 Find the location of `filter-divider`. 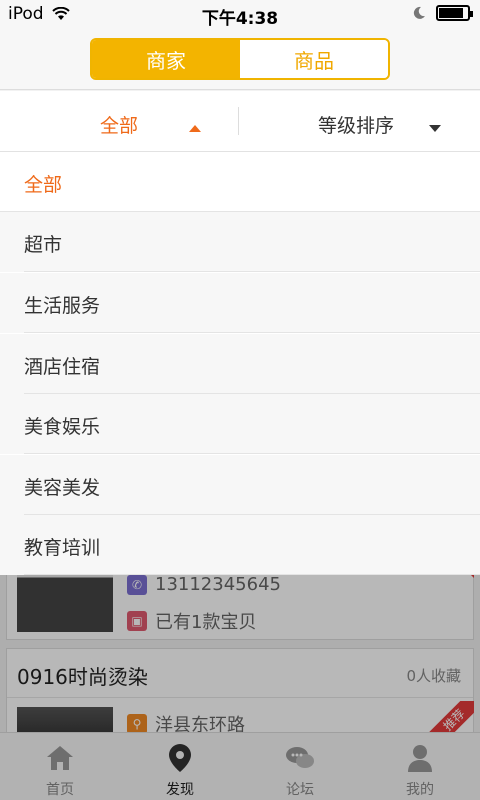

filter-divider is located at coordinates (238, 121).